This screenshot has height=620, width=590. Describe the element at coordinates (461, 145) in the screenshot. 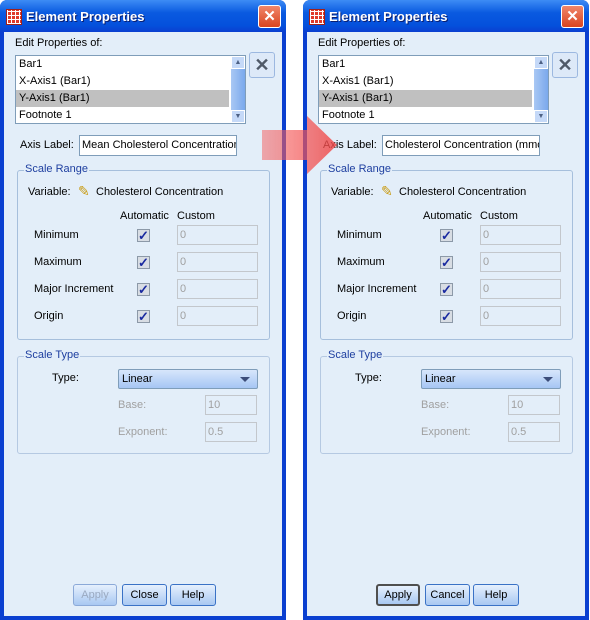

I see `axis-label-input: Cholesterol Concentration (mmol/L)` at that location.